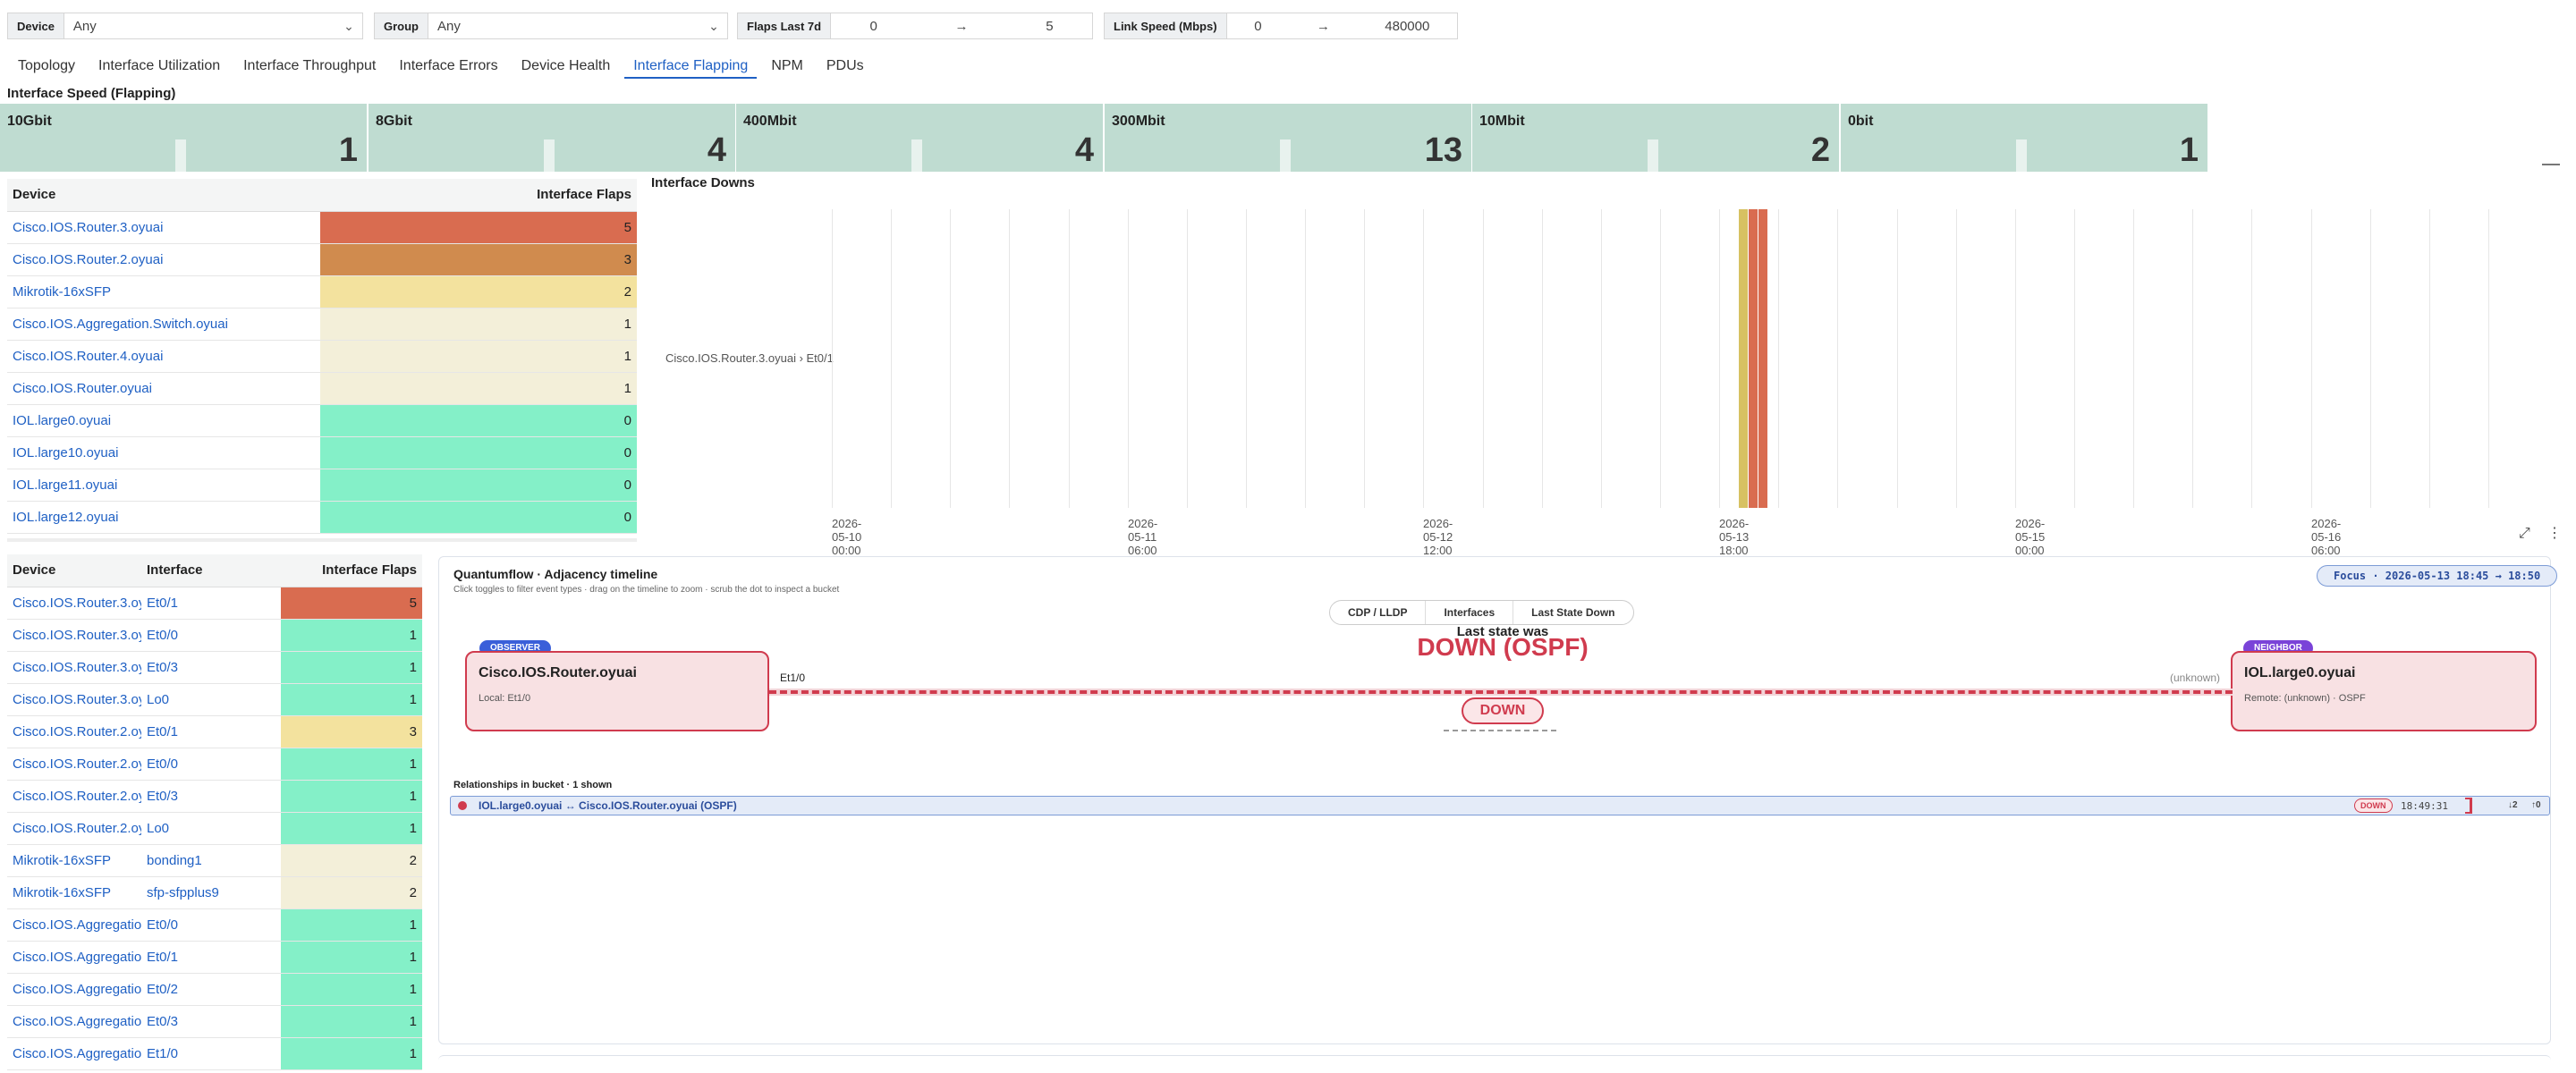 Image resolution: width=2576 pixels, height=1073 pixels. What do you see at coordinates (159, 66) in the screenshot?
I see `tab-interface-utilization: Interface Utilization` at bounding box center [159, 66].